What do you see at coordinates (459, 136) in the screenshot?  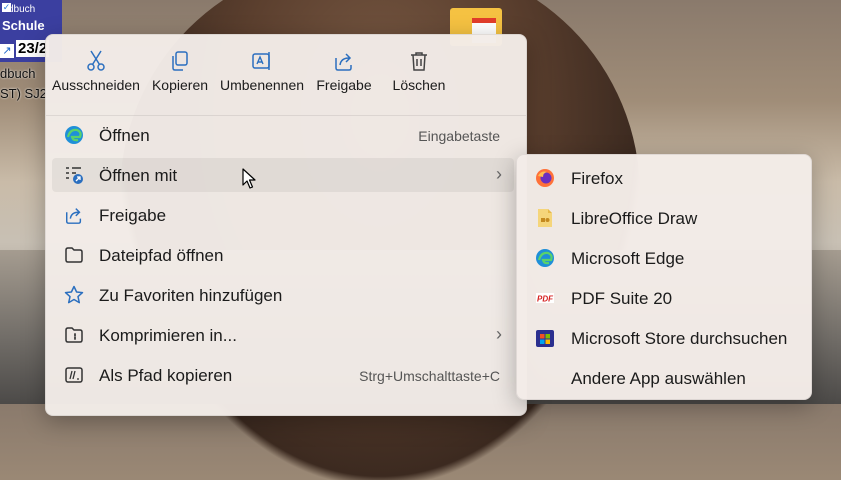 I see `shortcut-hint: Eingabetaste` at bounding box center [459, 136].